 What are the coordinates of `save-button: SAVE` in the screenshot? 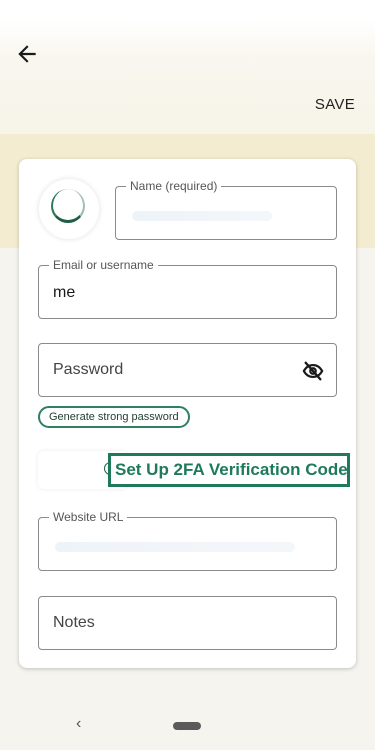 It's located at (335, 104).